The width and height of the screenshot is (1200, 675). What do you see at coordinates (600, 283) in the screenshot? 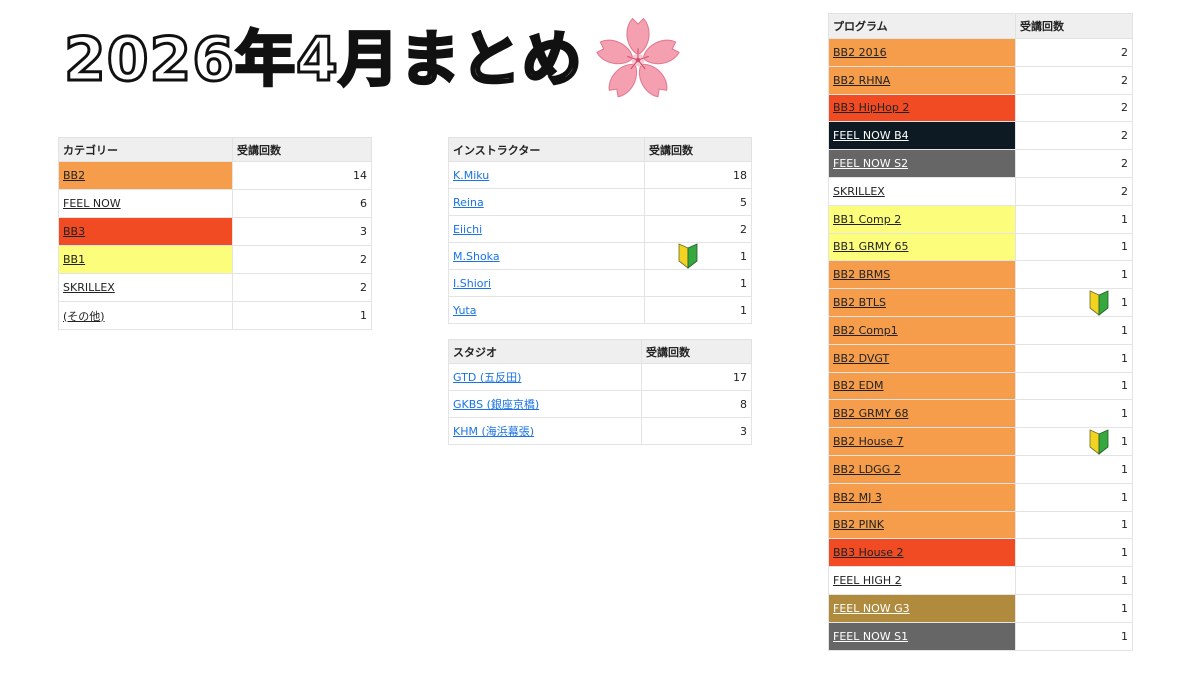
I see `table-row: I.Shiori 1` at bounding box center [600, 283].